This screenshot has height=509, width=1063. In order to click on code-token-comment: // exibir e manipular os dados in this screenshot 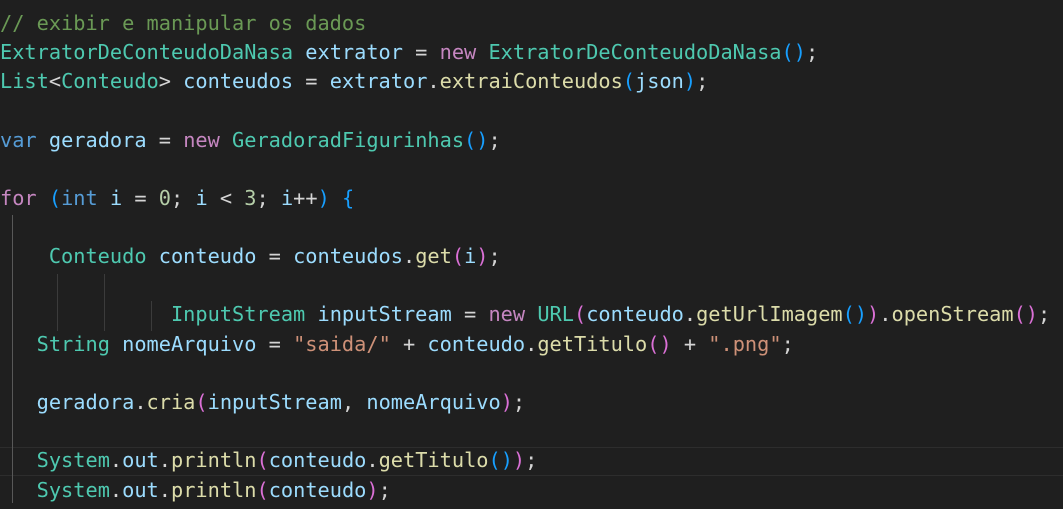, I will do `click(183, 23)`.